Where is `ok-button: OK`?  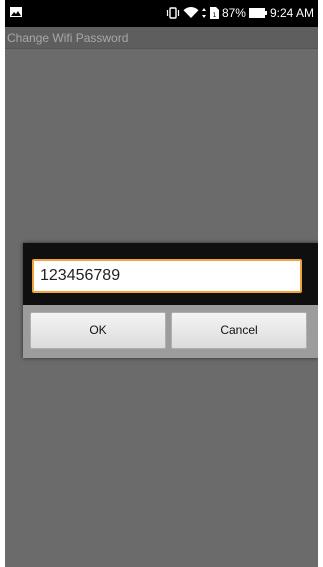
ok-button: OK is located at coordinates (98, 330).